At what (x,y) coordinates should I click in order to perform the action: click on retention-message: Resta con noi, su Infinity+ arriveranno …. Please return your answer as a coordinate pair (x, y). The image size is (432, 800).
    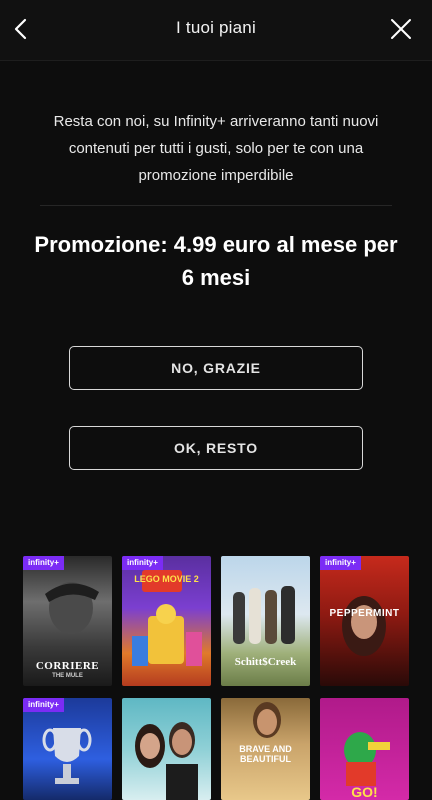
    Looking at the image, I should click on (216, 148).